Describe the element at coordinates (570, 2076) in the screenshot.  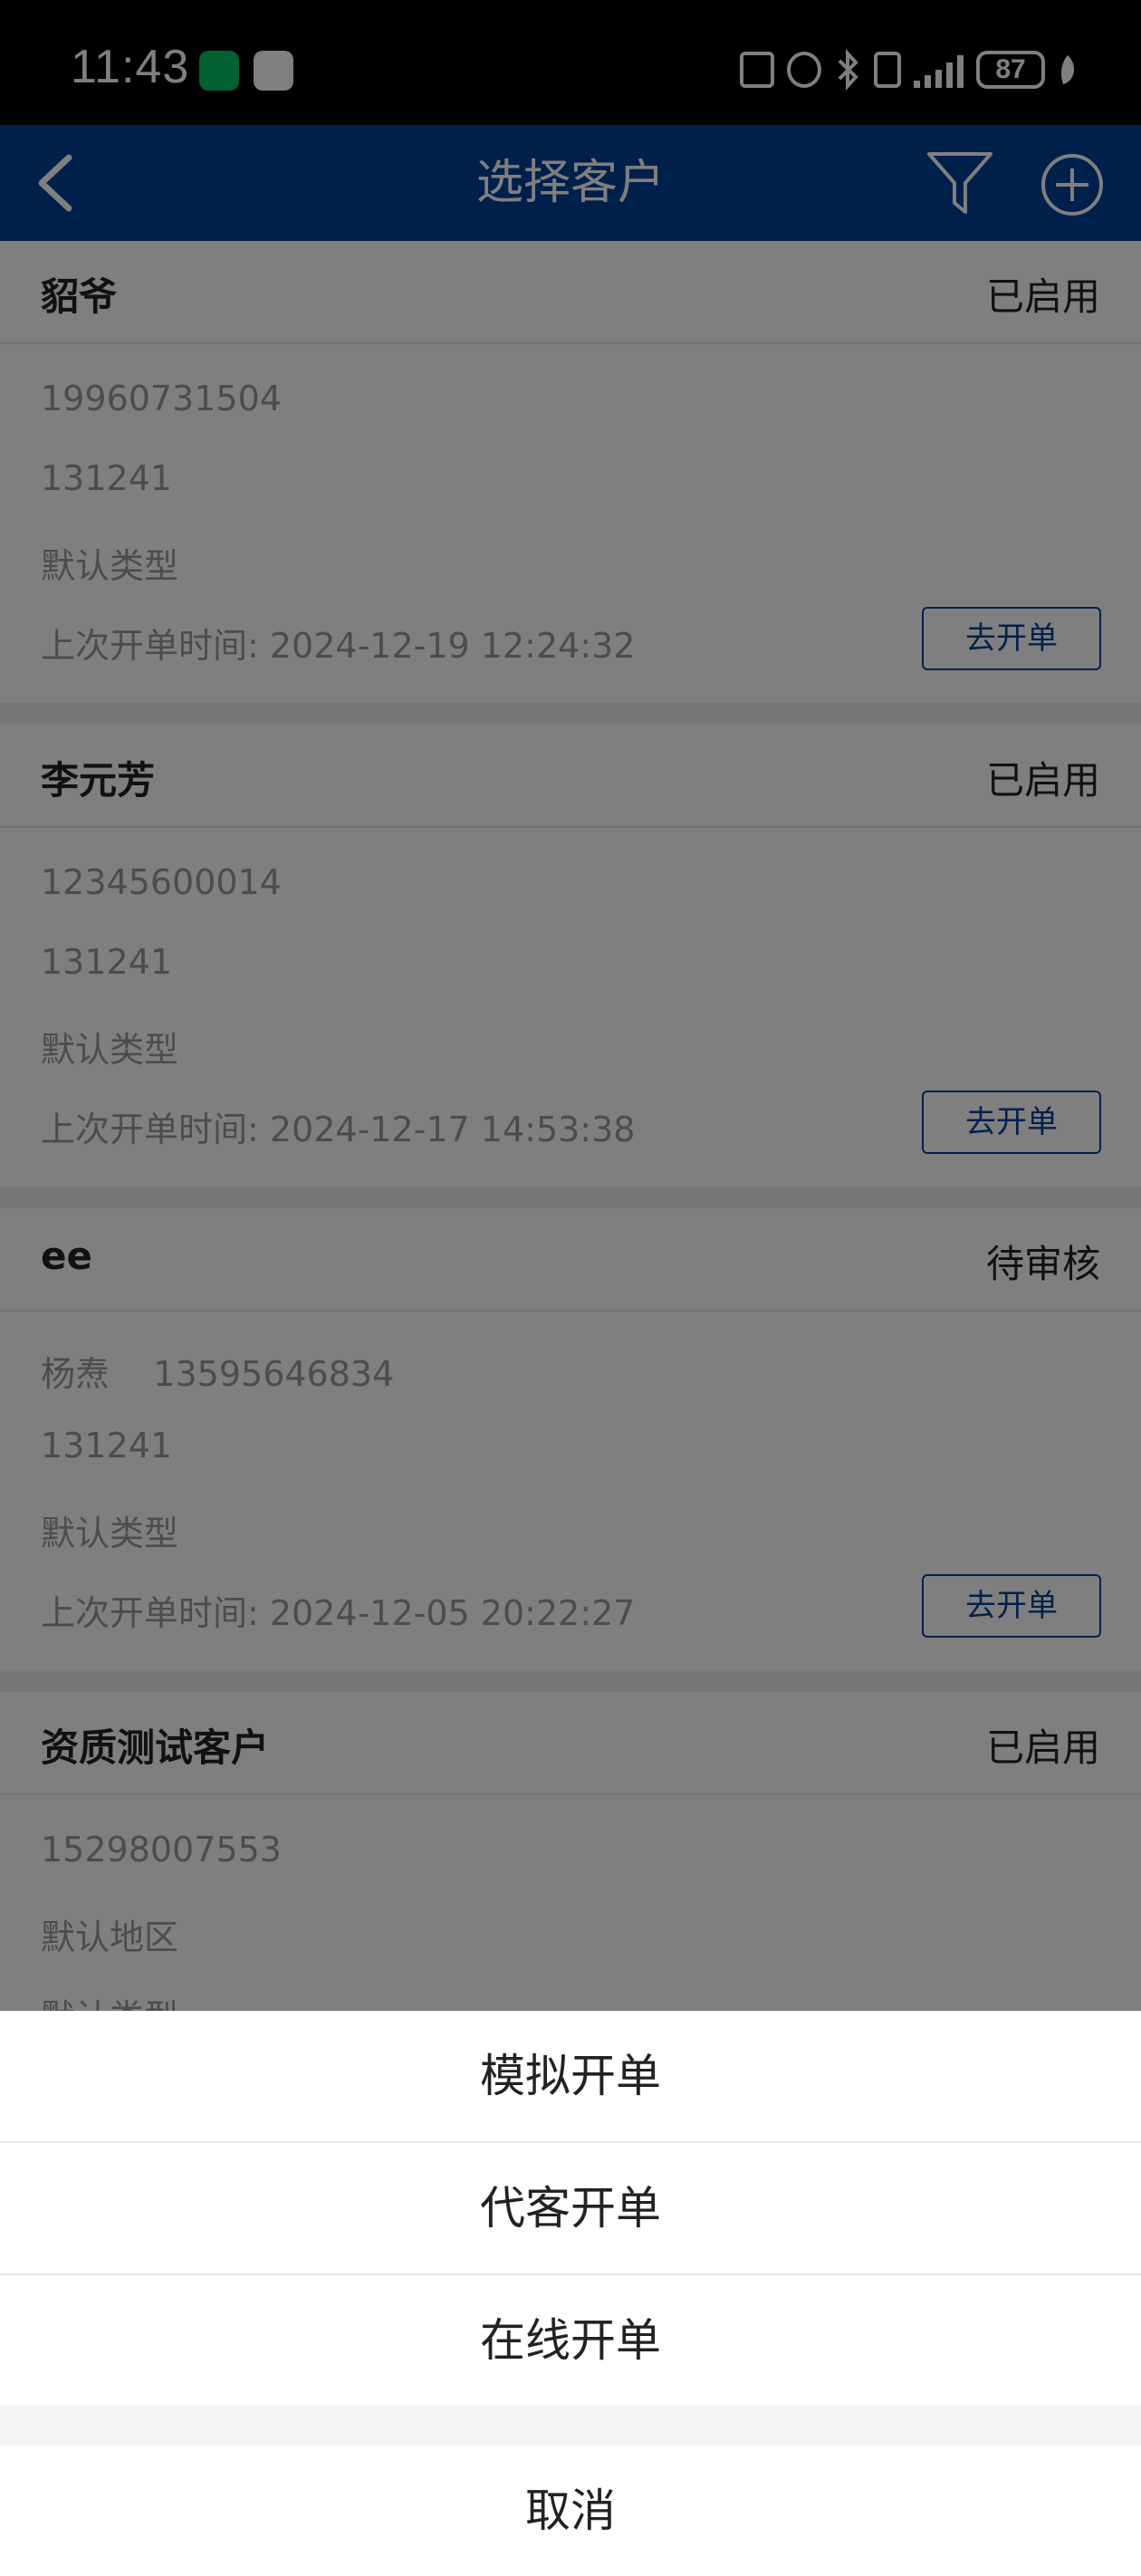
I see `simulate-order-option: 模拟开单` at that location.